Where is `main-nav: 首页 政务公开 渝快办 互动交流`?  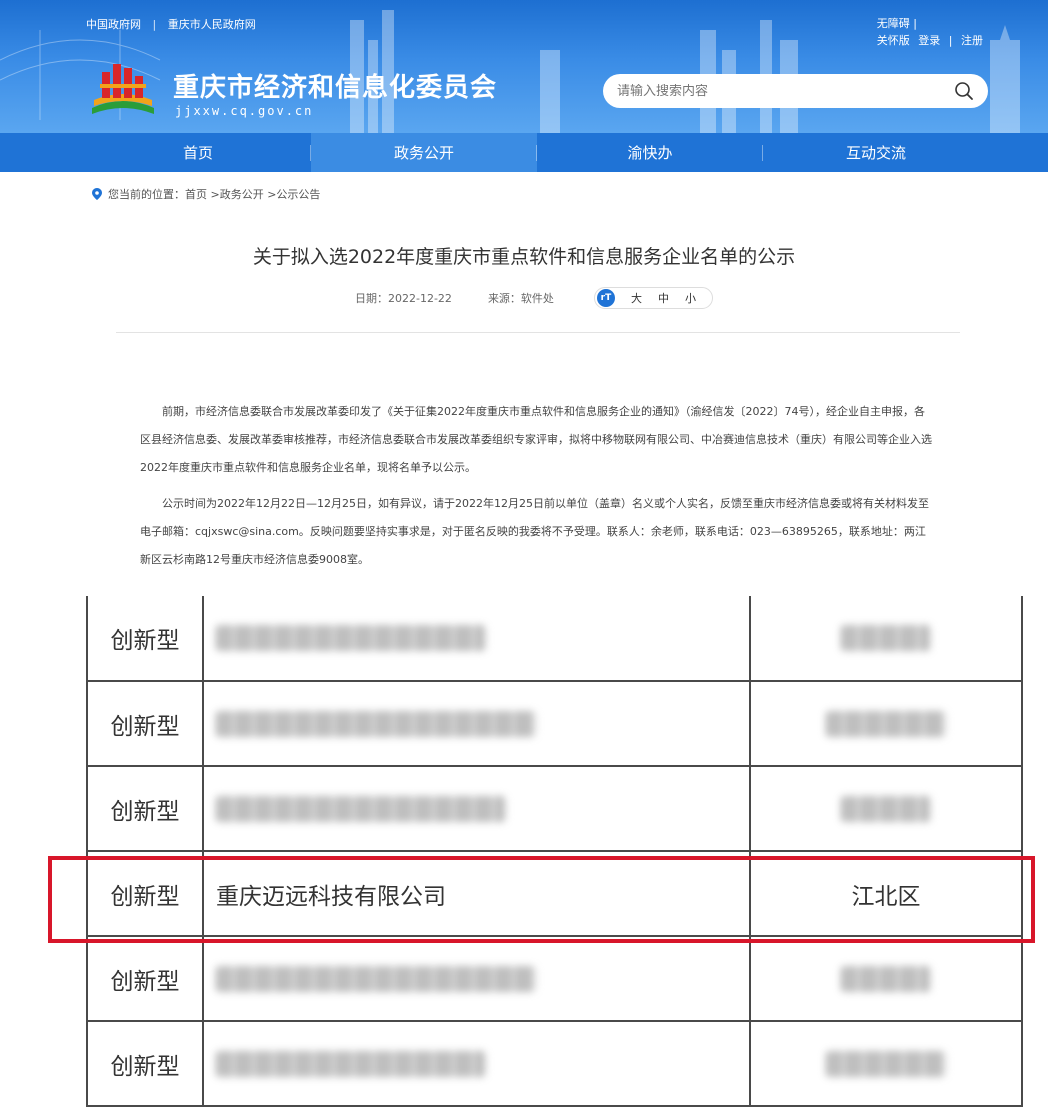
main-nav: 首页 政务公开 渝快办 互动交流 is located at coordinates (524, 152).